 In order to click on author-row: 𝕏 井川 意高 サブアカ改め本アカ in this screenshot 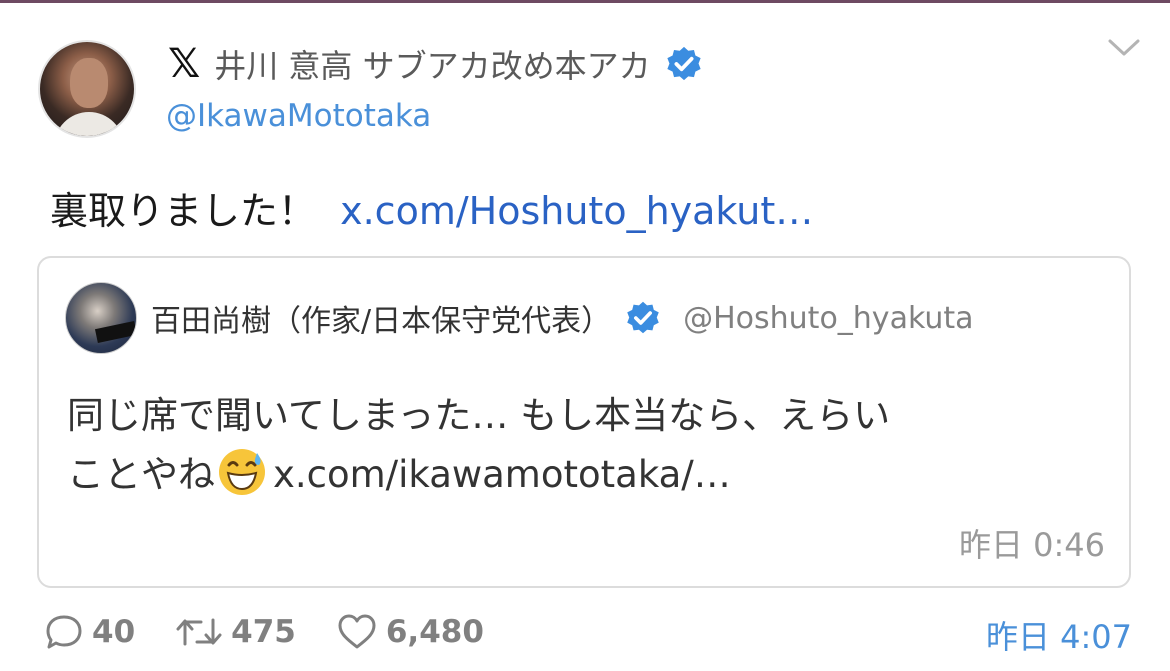, I will do `click(435, 64)`.